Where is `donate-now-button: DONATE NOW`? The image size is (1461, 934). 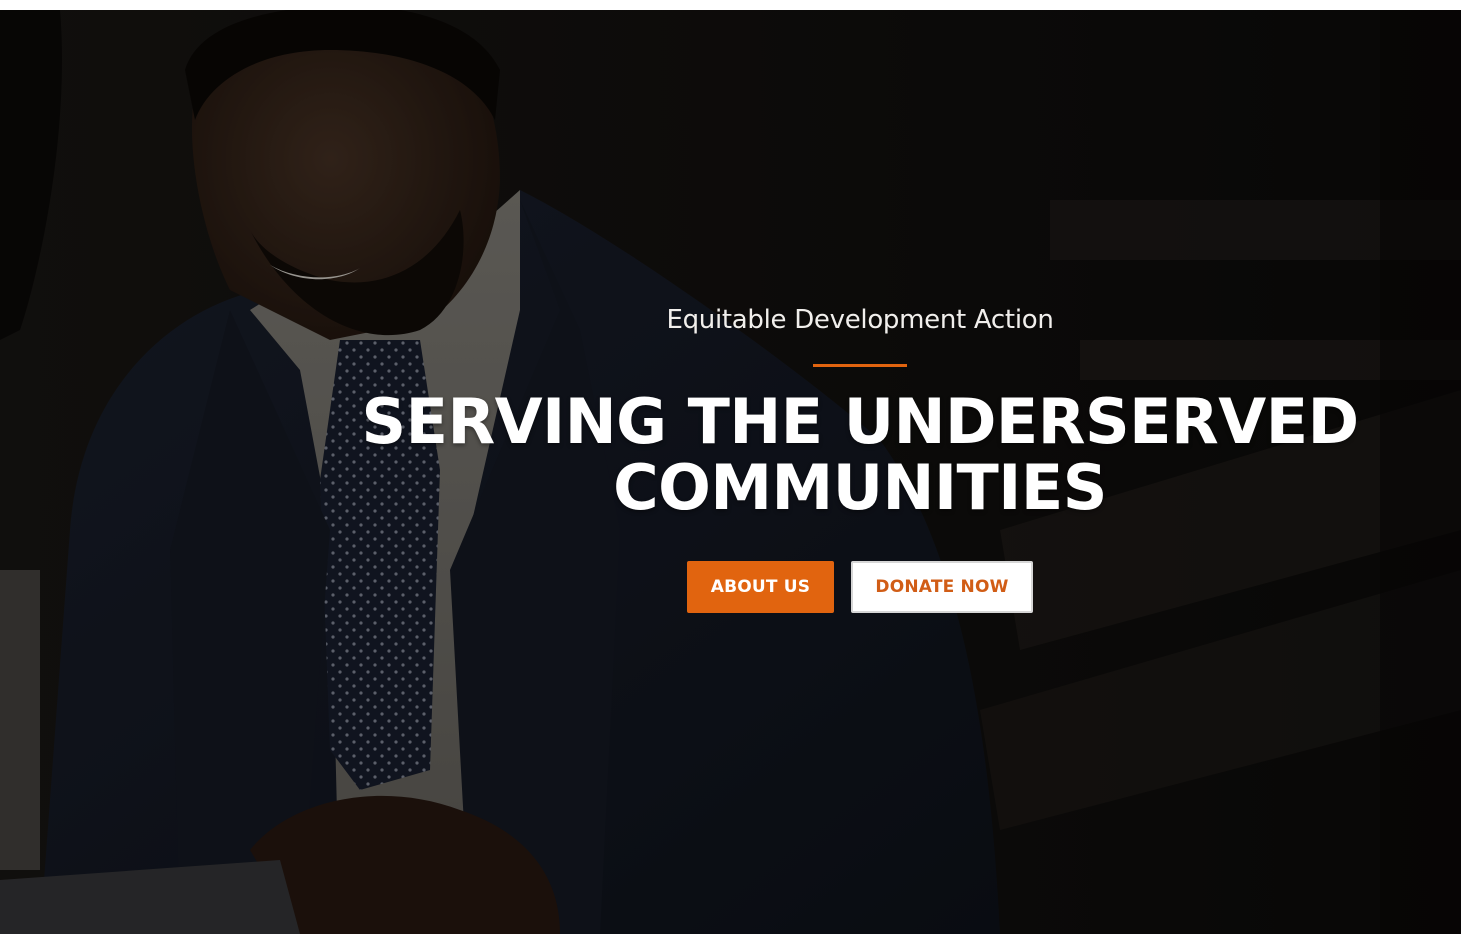
donate-now-button: DONATE NOW is located at coordinates (942, 587).